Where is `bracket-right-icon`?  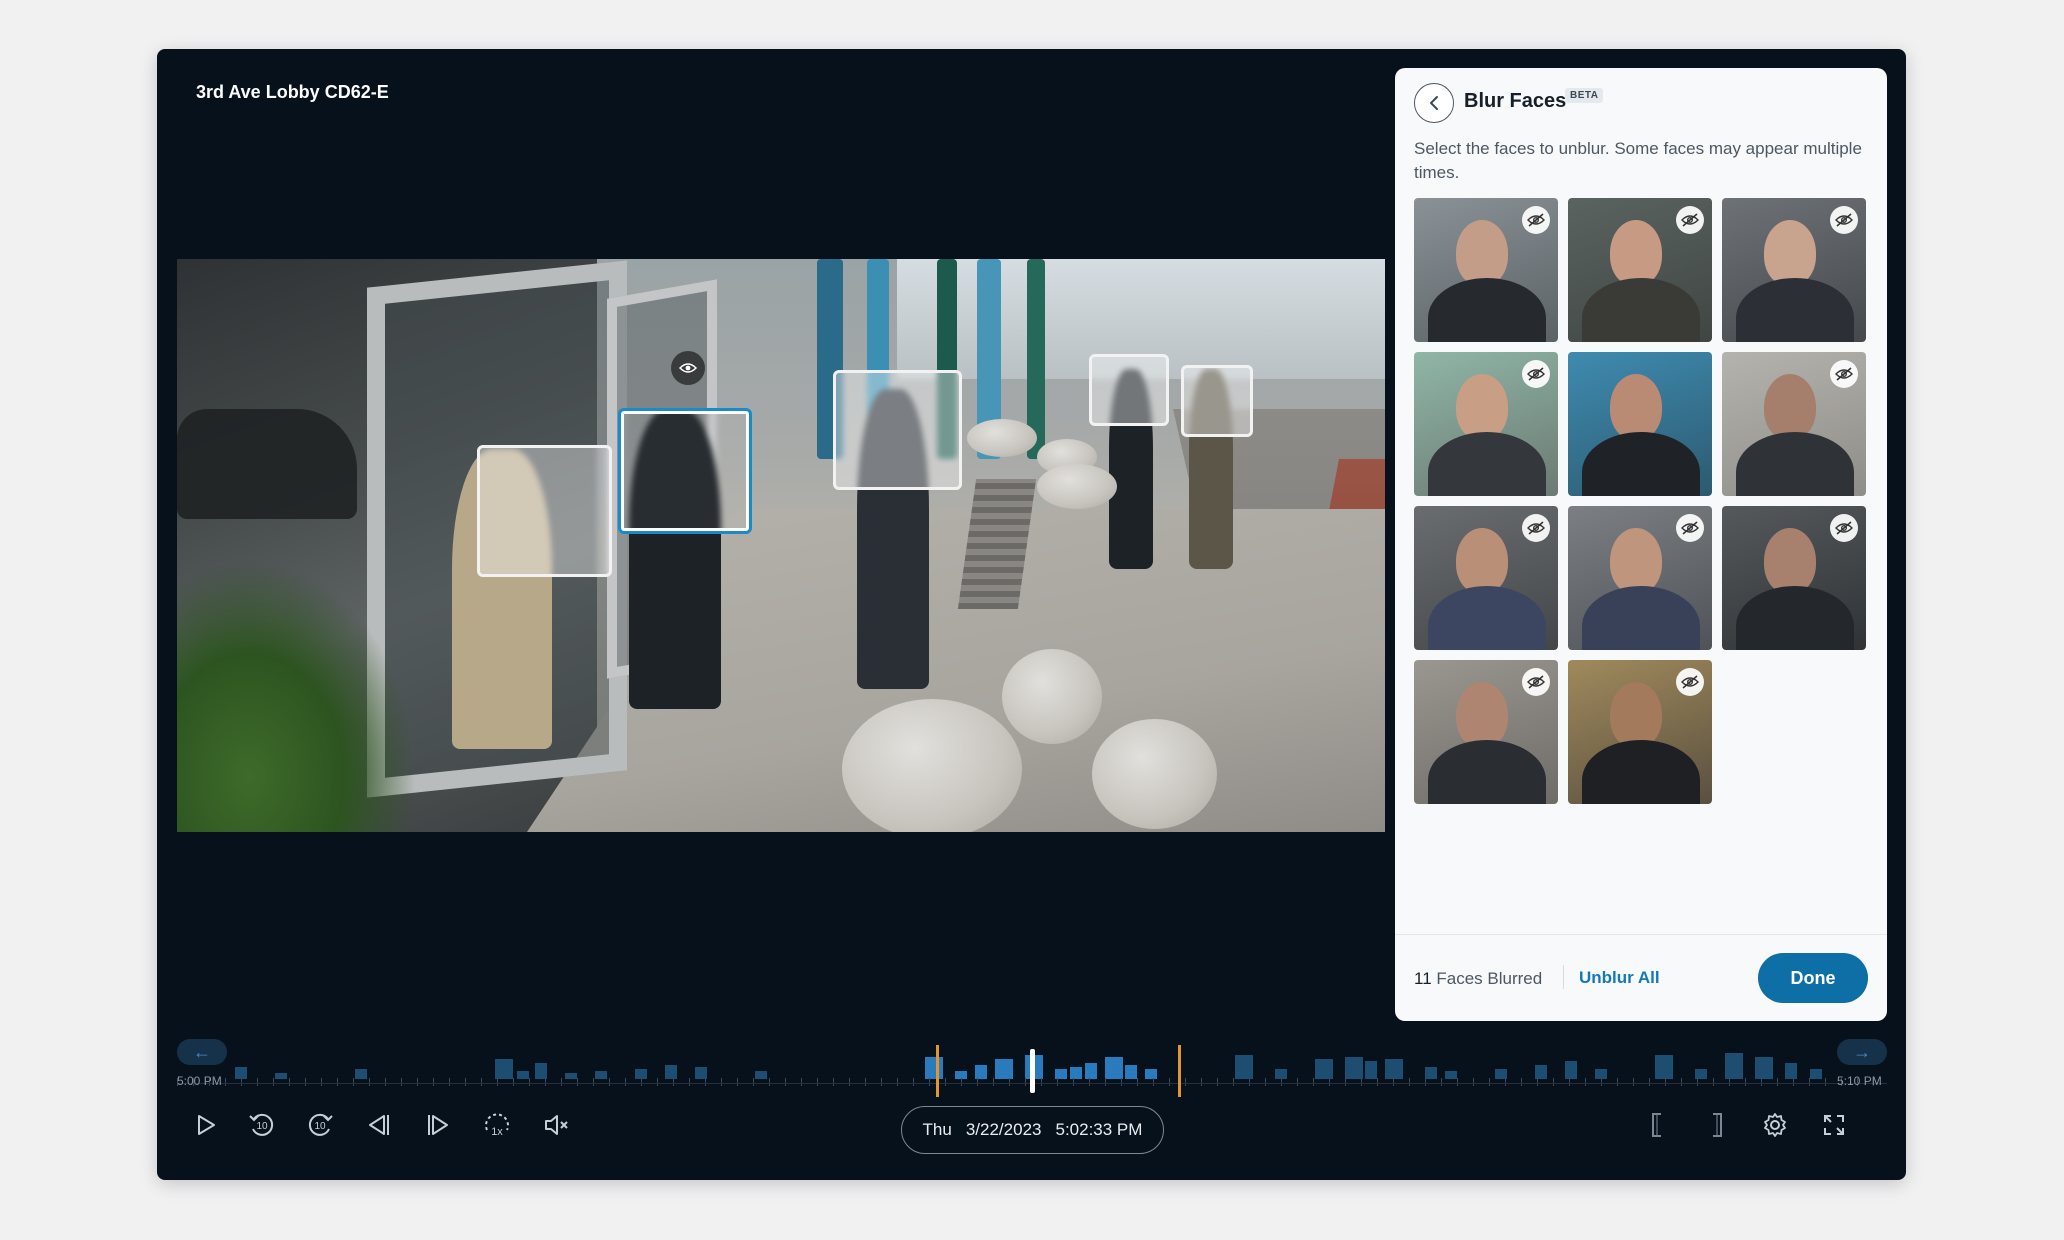
bracket-right-icon is located at coordinates (1717, 1125).